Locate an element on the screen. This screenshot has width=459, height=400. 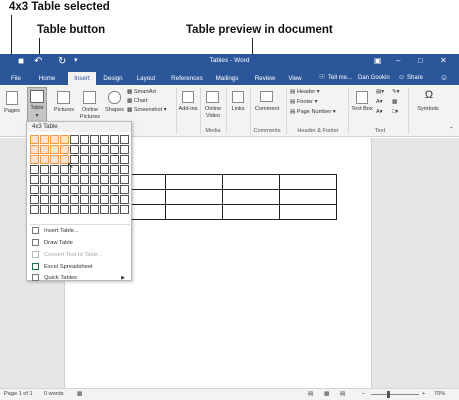
footer-button: ▤ Footer ▾ is located at coordinates (303, 102).